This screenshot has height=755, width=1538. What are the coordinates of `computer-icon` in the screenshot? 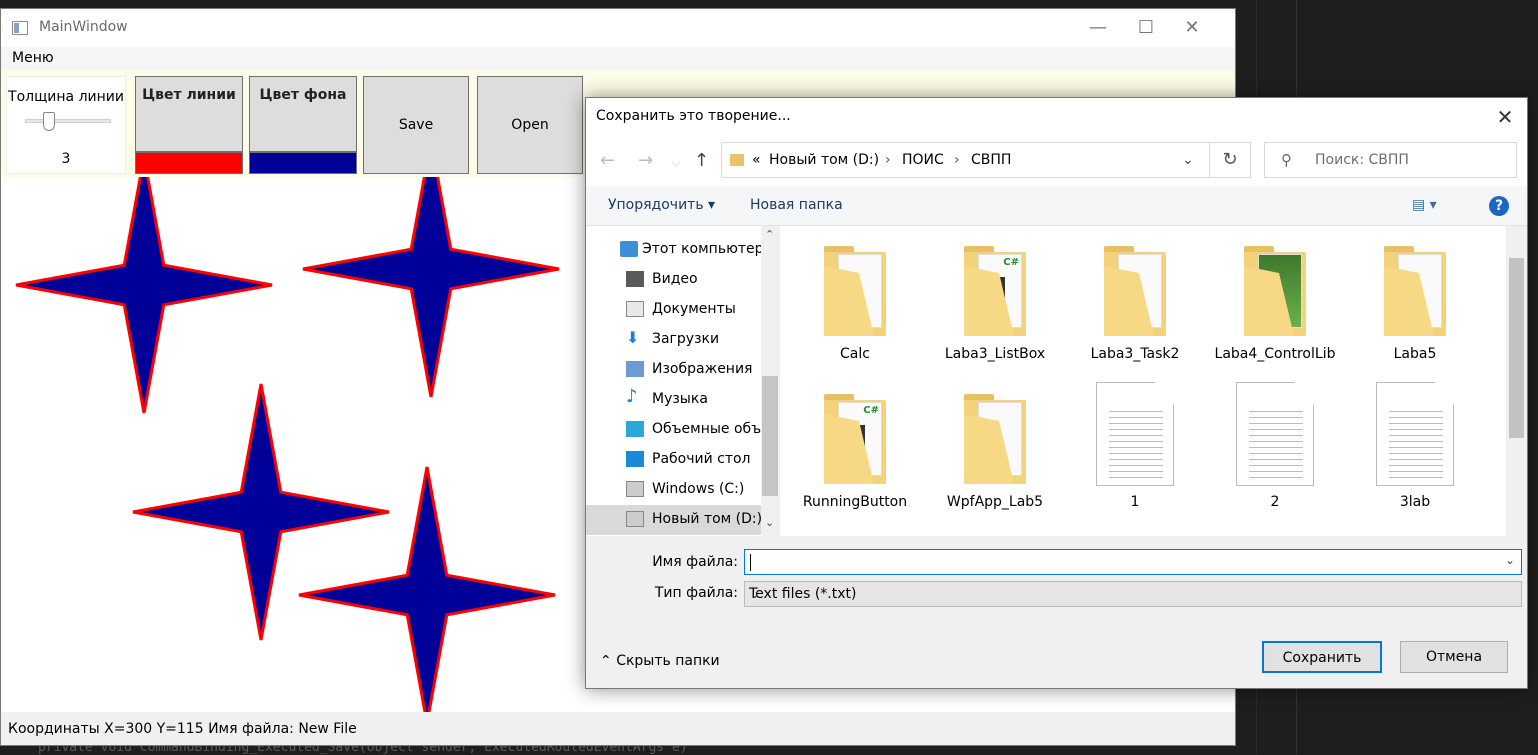 It's located at (629, 249).